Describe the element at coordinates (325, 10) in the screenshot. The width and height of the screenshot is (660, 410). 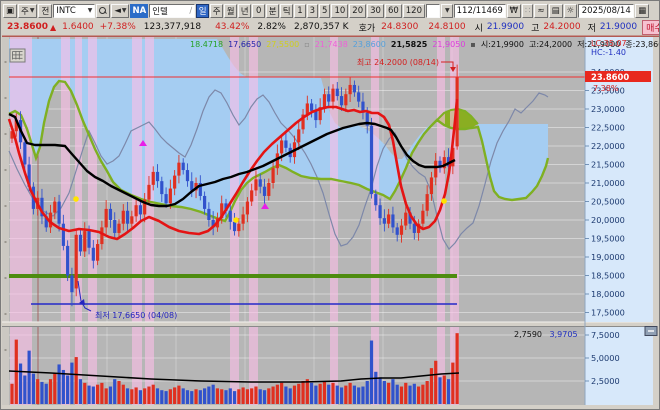
I see `interval-button-5: 5` at that location.